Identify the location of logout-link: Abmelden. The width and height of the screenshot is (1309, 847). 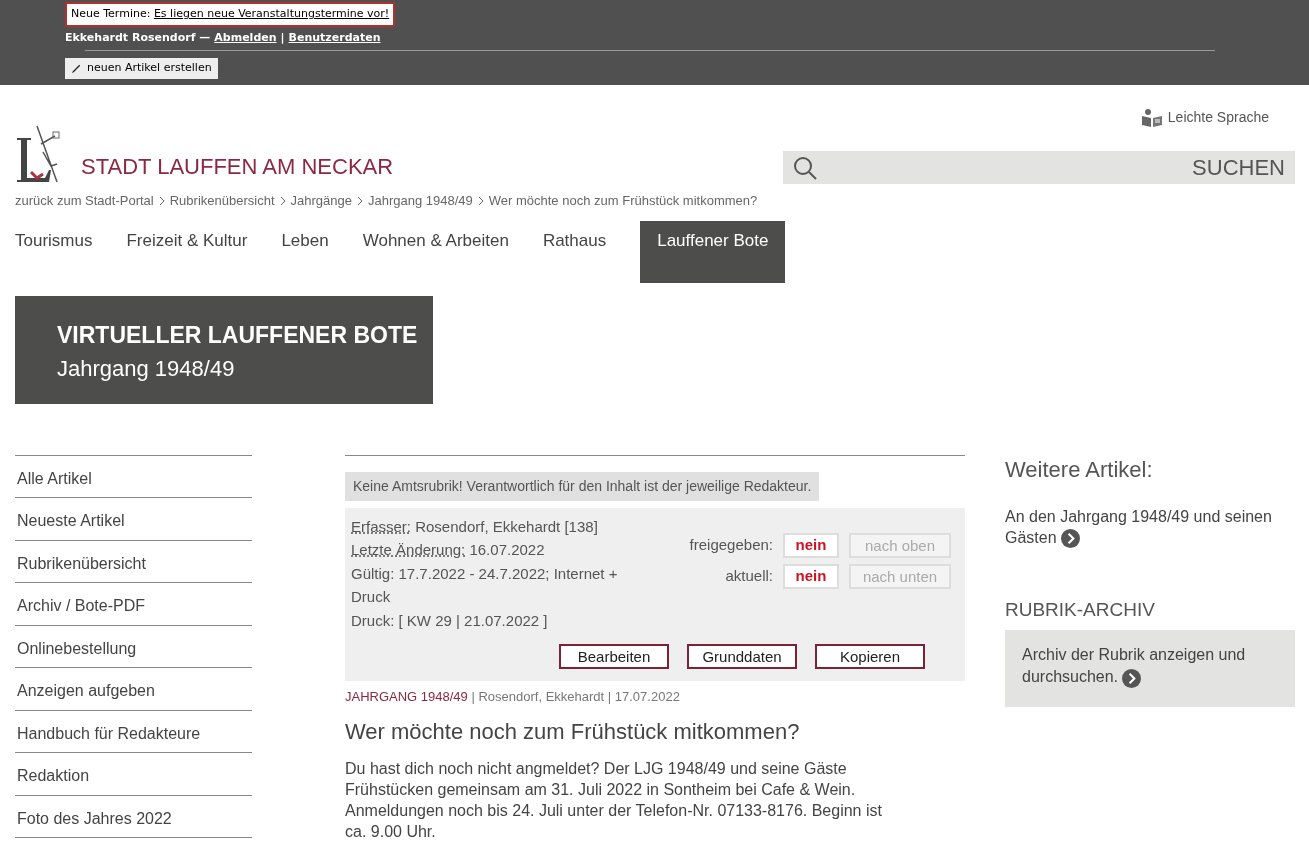
(245, 37).